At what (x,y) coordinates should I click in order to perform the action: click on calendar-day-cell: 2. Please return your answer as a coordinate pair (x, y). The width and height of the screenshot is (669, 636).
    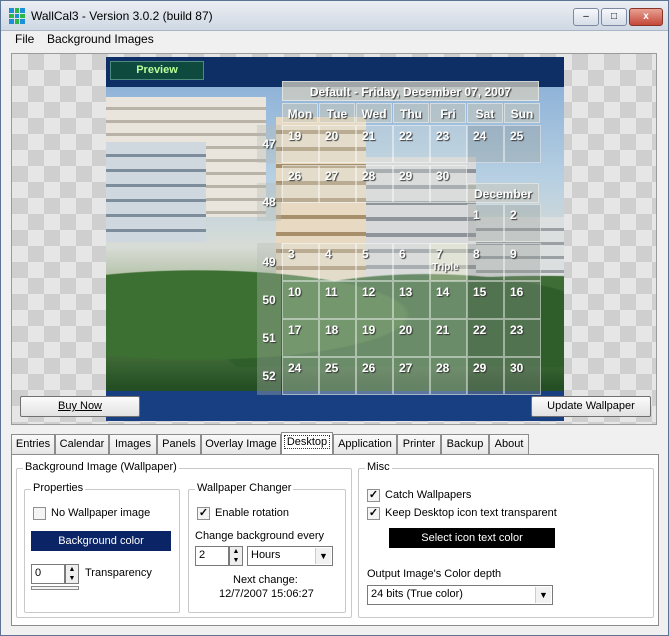
    Looking at the image, I should click on (522, 223).